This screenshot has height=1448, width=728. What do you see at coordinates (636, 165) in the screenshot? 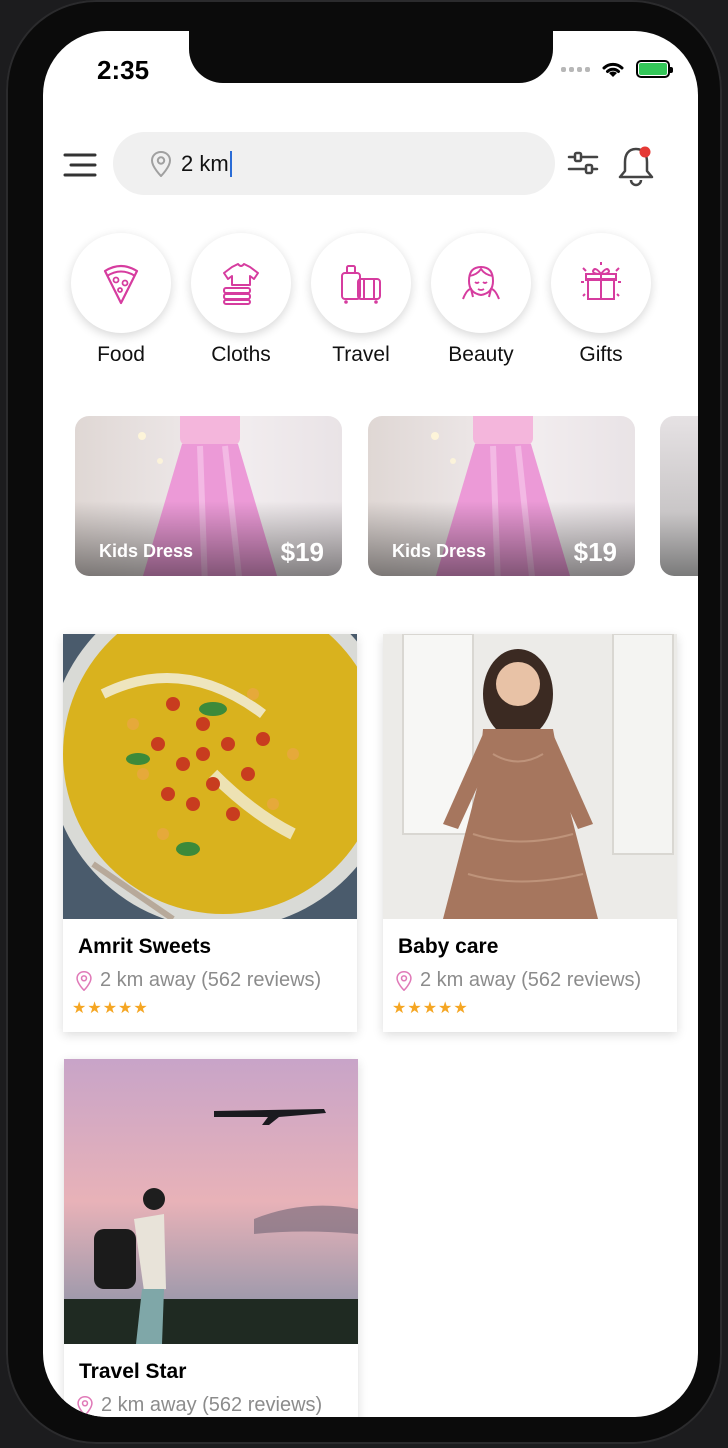
I see `notification-bell-icon` at bounding box center [636, 165].